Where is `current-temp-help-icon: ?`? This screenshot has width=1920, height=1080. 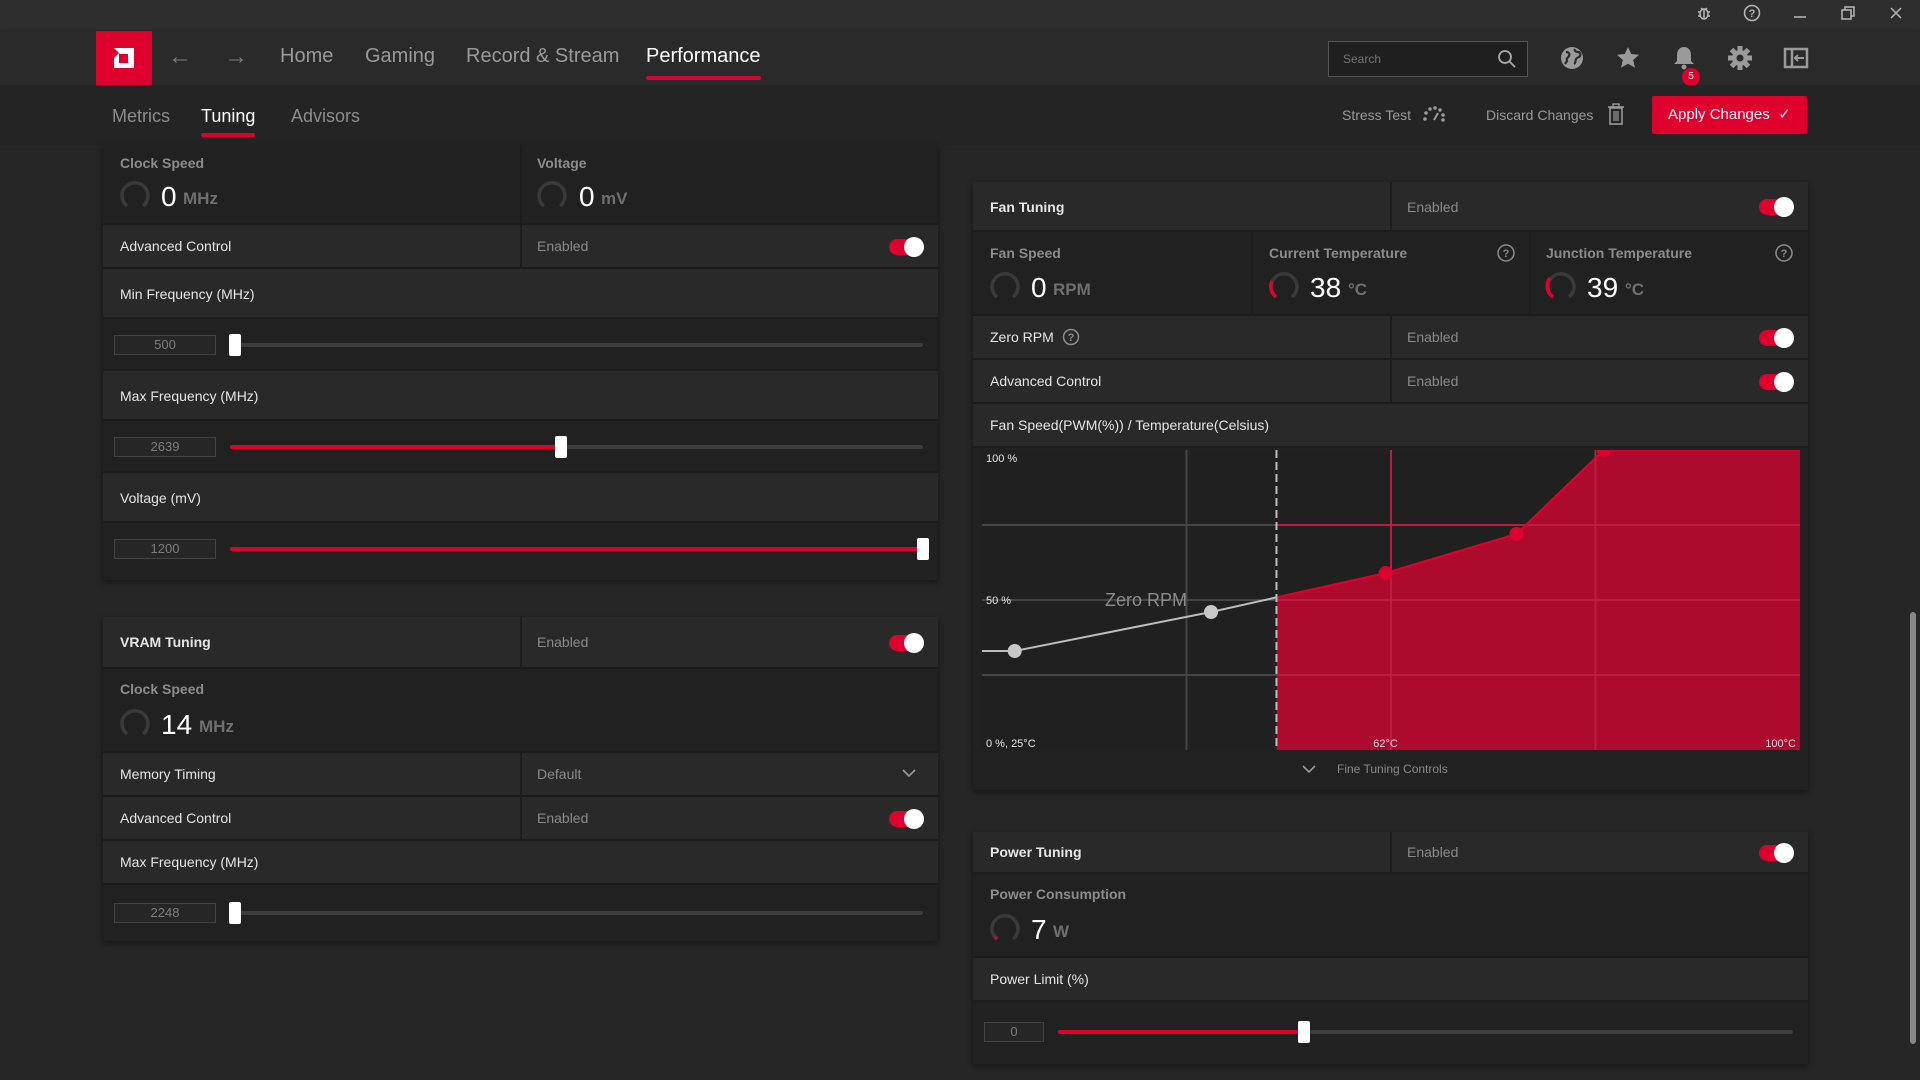
current-temp-help-icon: ? is located at coordinates (1506, 253).